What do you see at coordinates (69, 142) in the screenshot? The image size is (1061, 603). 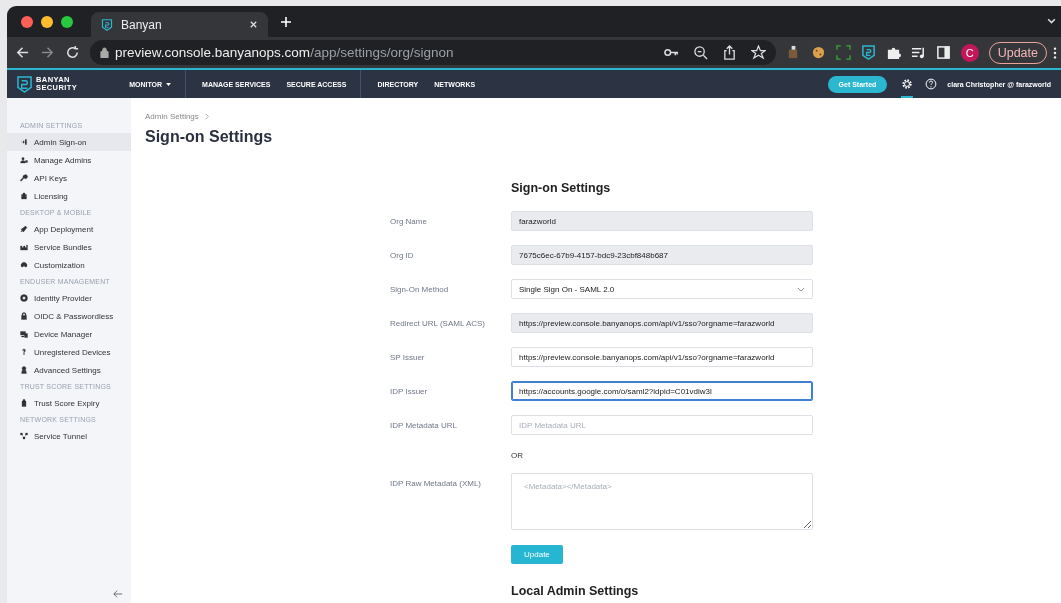 I see `sidebar-item: Admin Sign-on` at bounding box center [69, 142].